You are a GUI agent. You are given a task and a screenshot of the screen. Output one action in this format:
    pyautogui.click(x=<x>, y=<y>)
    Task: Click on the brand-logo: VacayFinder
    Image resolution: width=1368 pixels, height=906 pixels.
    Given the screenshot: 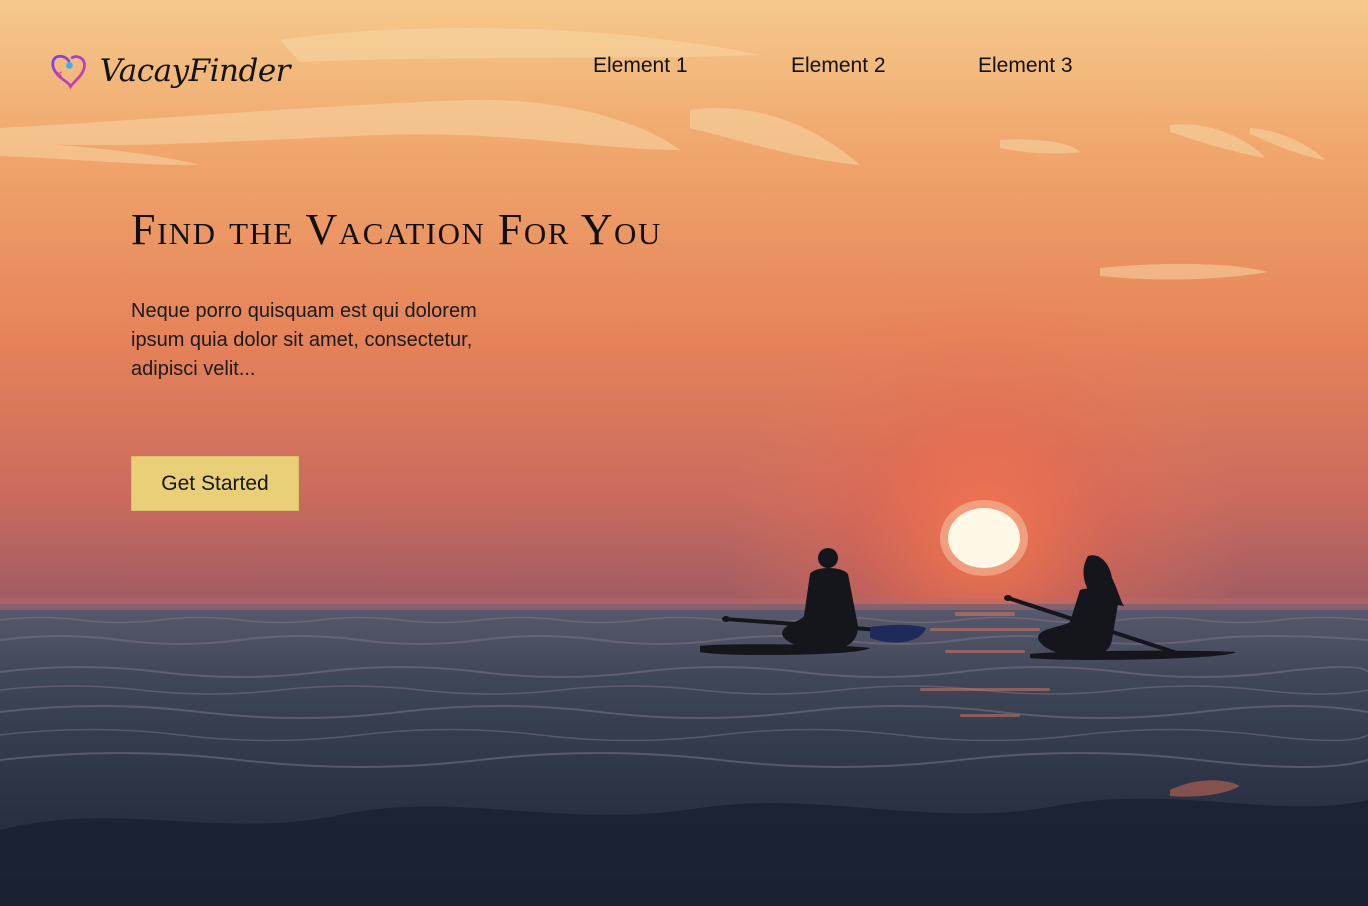 What is the action you would take?
    pyautogui.click(x=170, y=71)
    